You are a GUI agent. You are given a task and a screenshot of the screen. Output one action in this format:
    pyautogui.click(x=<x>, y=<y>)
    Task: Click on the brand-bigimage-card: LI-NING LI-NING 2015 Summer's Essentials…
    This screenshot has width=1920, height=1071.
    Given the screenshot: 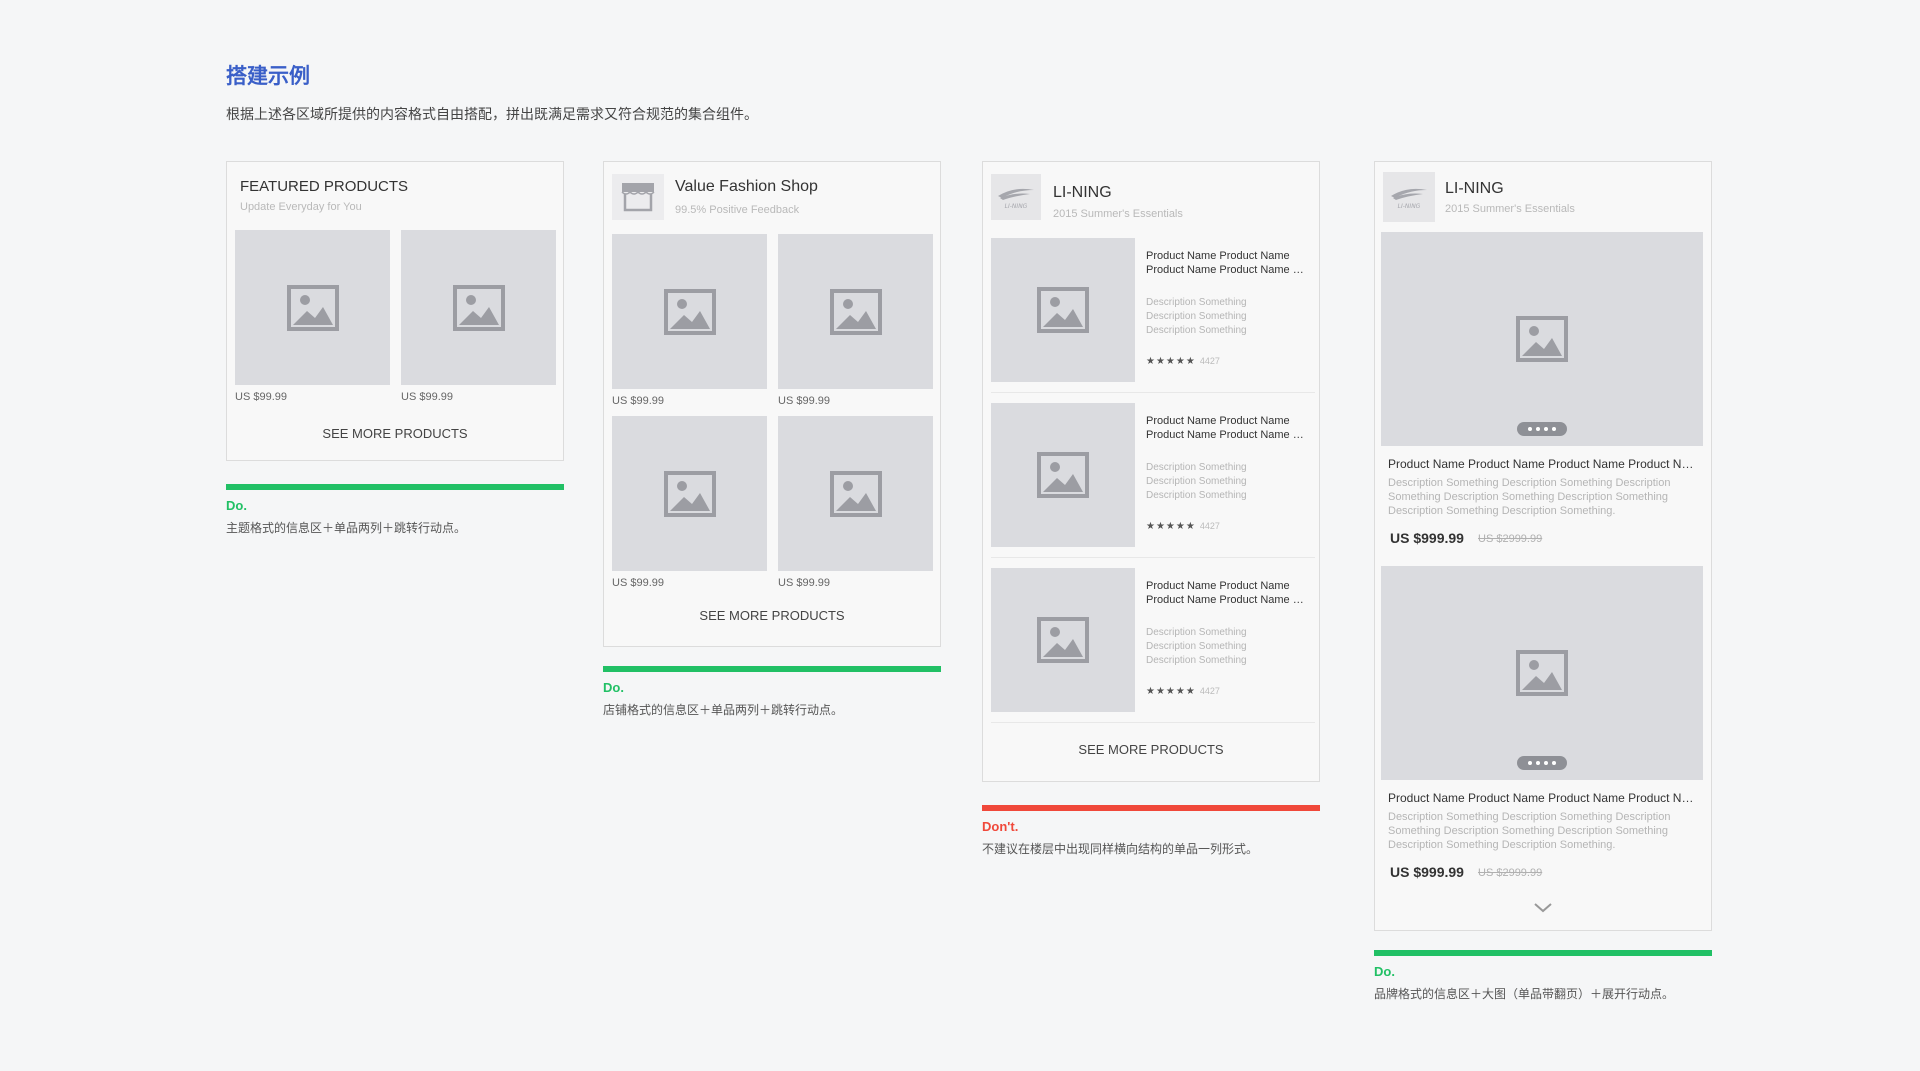 What is the action you would take?
    pyautogui.click(x=1543, y=546)
    